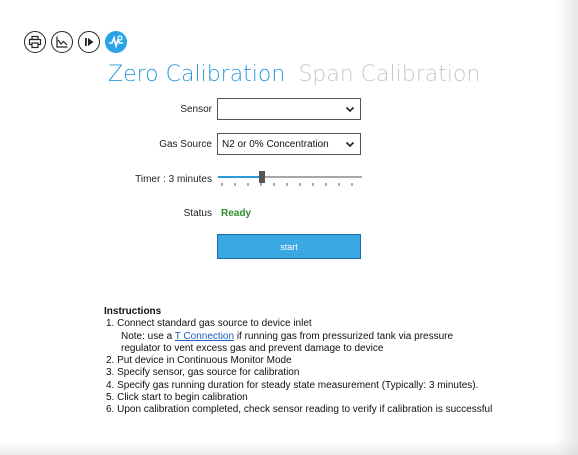 The height and width of the screenshot is (455, 578). What do you see at coordinates (289, 246) in the screenshot?
I see `start-button: start` at bounding box center [289, 246].